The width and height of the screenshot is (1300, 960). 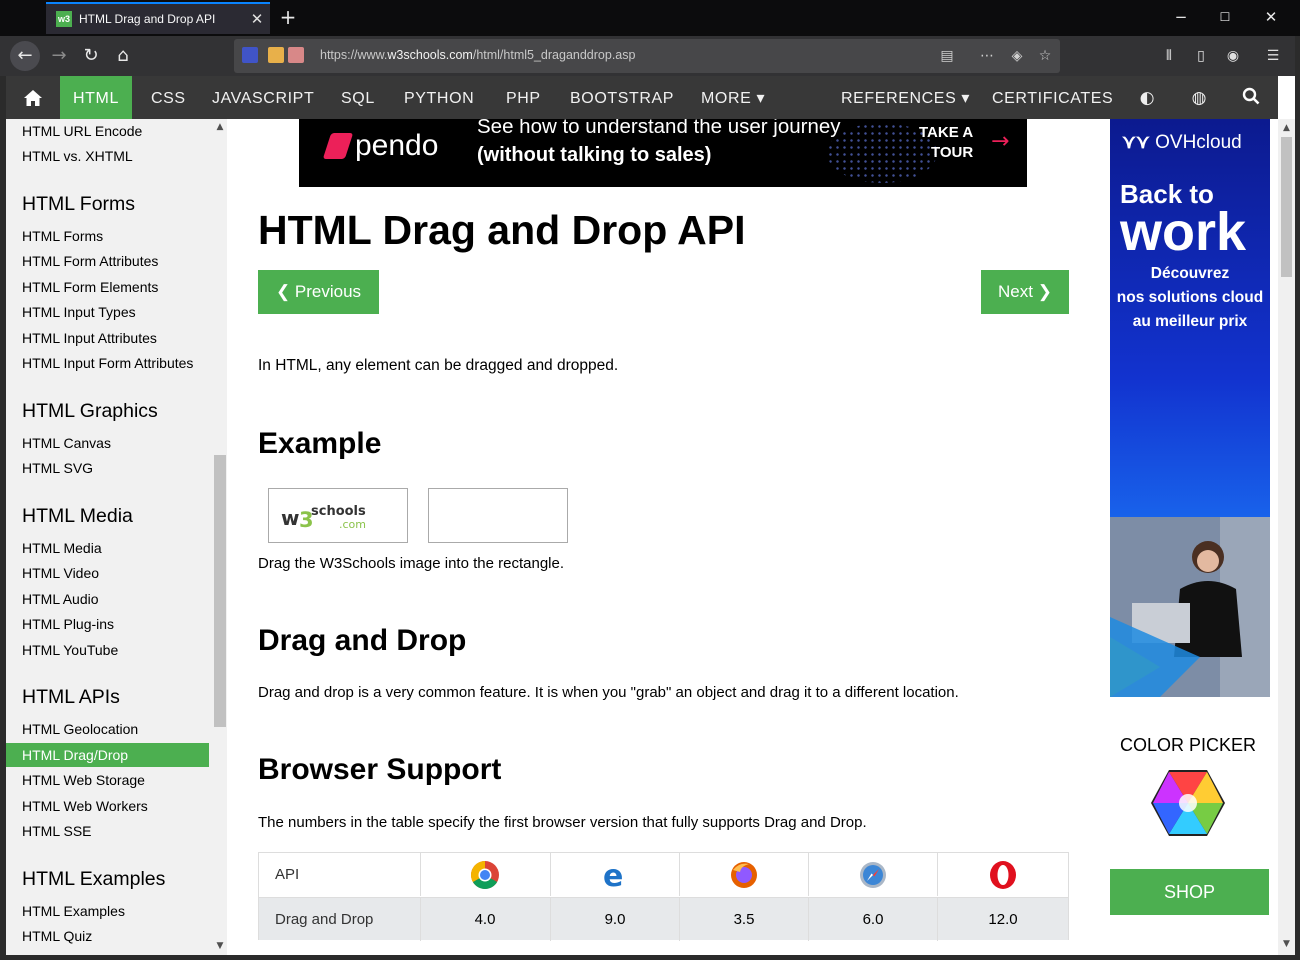 What do you see at coordinates (1181, 17) in the screenshot?
I see `minimize-button: −` at bounding box center [1181, 17].